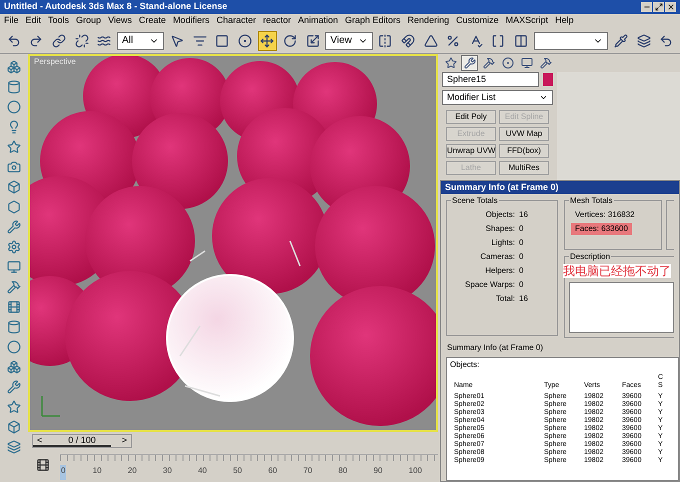 This screenshot has width=680, height=482. What do you see at coordinates (14, 306) in the screenshot?
I see `sidebar-film-button` at bounding box center [14, 306].